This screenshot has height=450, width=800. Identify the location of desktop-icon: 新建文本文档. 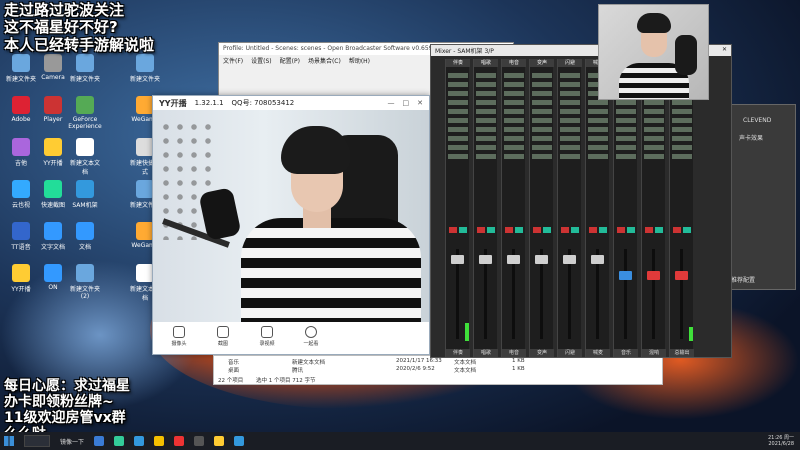
(85, 157).